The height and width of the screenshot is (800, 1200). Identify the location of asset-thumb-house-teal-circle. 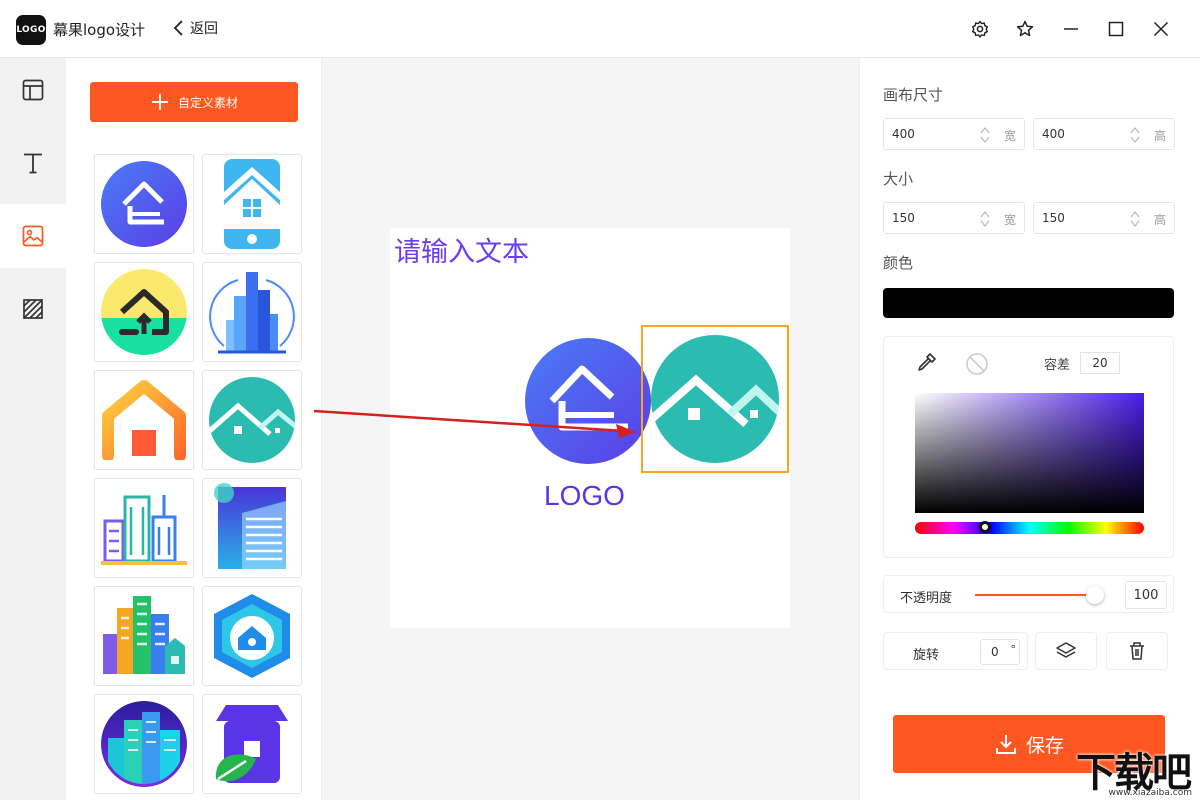
(252, 420).